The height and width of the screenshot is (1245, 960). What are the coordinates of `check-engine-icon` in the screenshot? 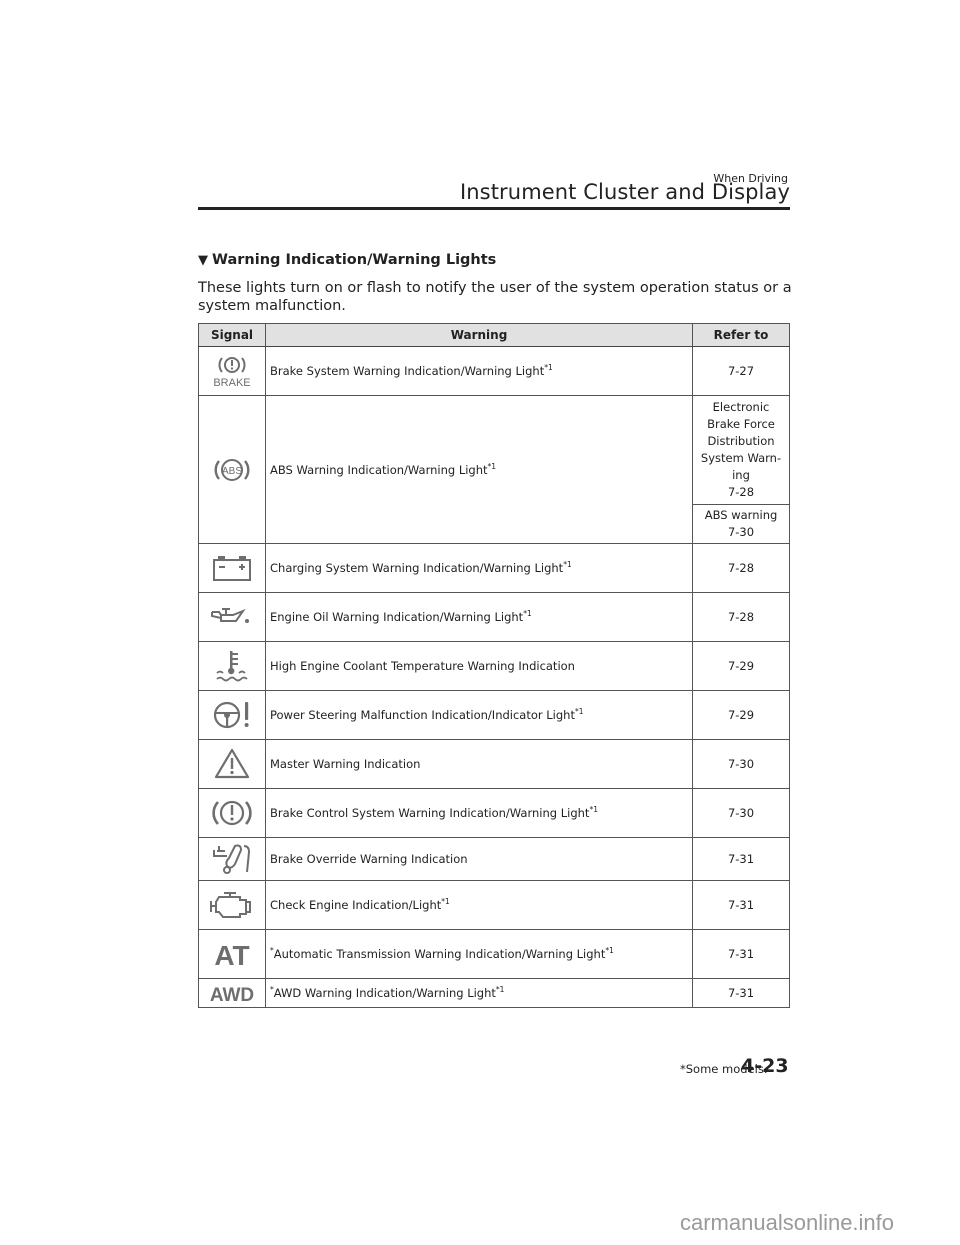 It's located at (230, 905).